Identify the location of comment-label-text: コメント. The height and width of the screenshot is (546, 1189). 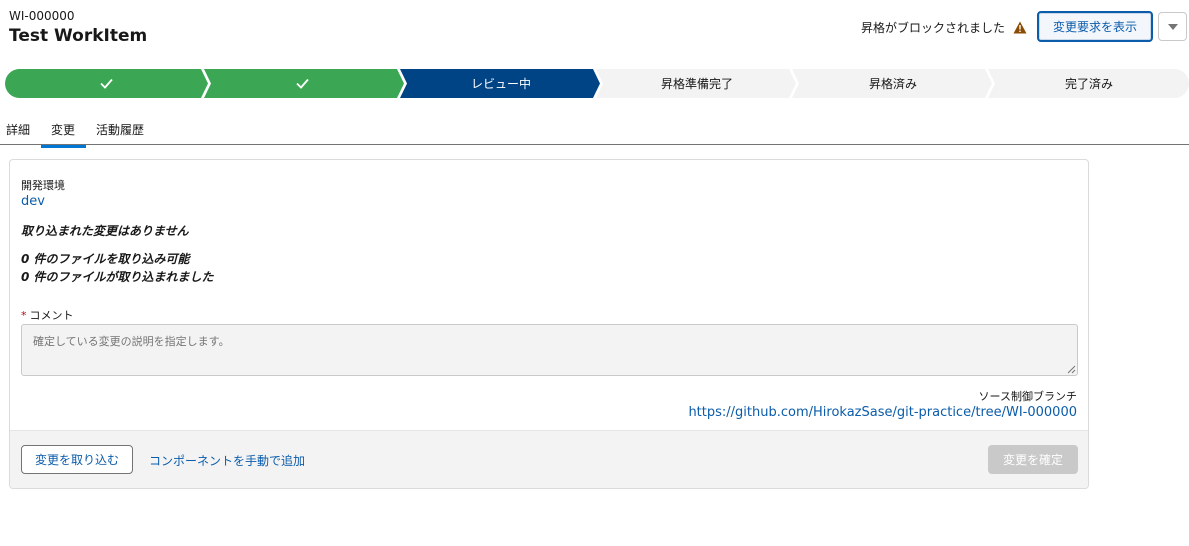
(51, 315).